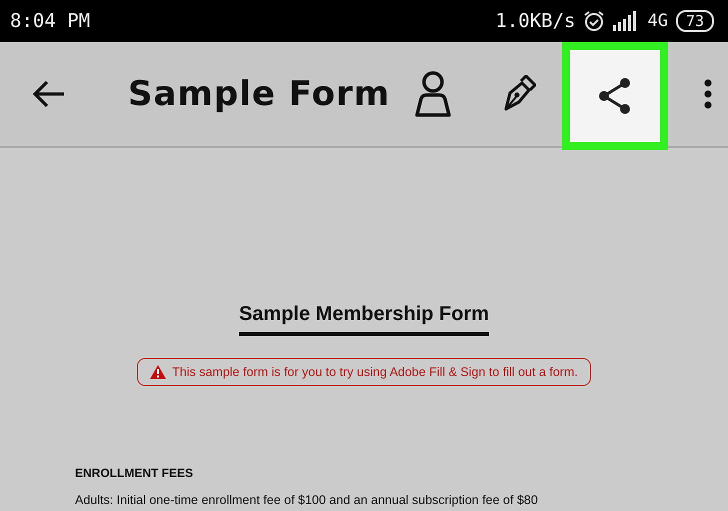 Image resolution: width=728 pixels, height=511 pixels. What do you see at coordinates (375, 372) in the screenshot?
I see `notice-text: This sample form is for you to try using Adobe Fill & Sign to fill out a form.` at bounding box center [375, 372].